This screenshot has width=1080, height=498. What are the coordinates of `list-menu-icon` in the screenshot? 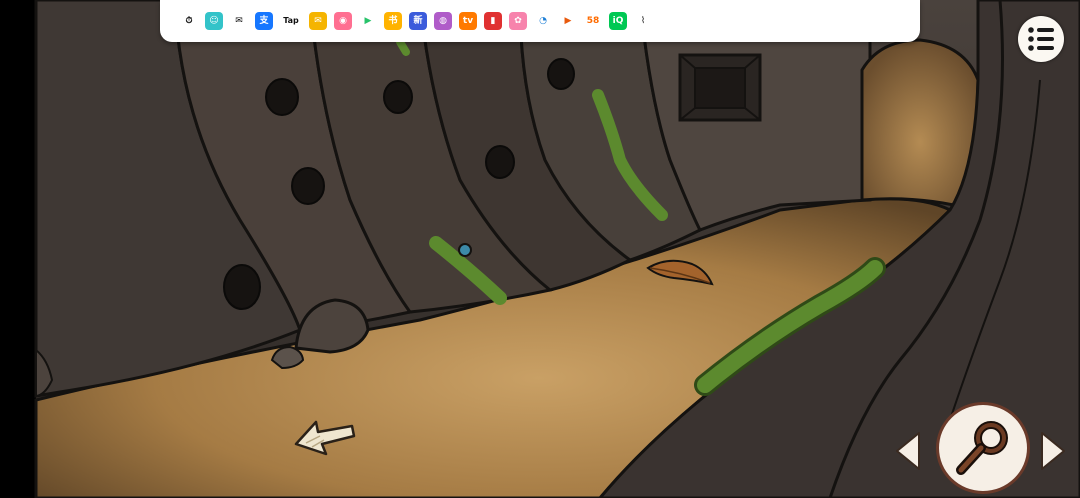 It's located at (1041, 39).